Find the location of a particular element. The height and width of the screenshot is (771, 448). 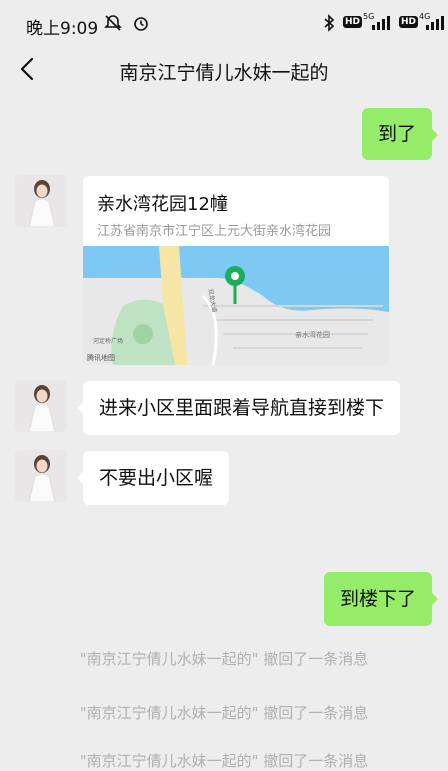

location-name: 亲水湾花园12幢 is located at coordinates (162, 204).